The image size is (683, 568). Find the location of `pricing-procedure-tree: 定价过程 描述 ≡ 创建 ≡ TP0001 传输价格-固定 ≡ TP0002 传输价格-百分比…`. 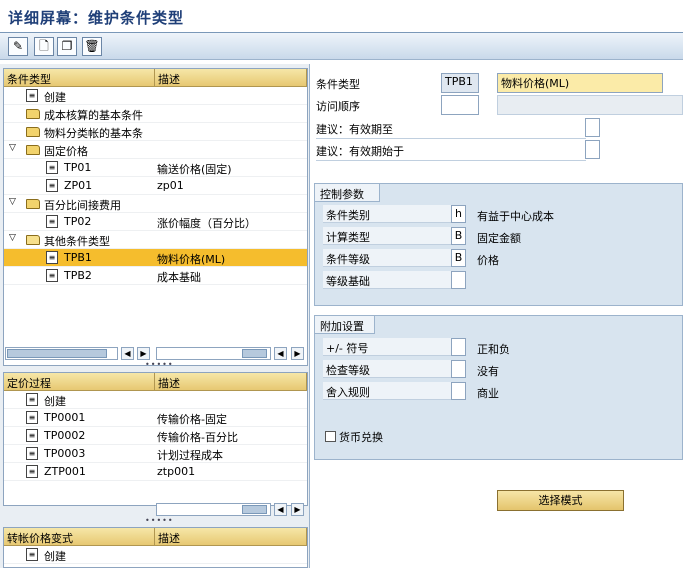

pricing-procedure-tree: 定价过程 描述 ≡ 创建 ≡ TP0001 传输价格-固定 ≡ TP0002 传输价格-百分比… is located at coordinates (155, 439).